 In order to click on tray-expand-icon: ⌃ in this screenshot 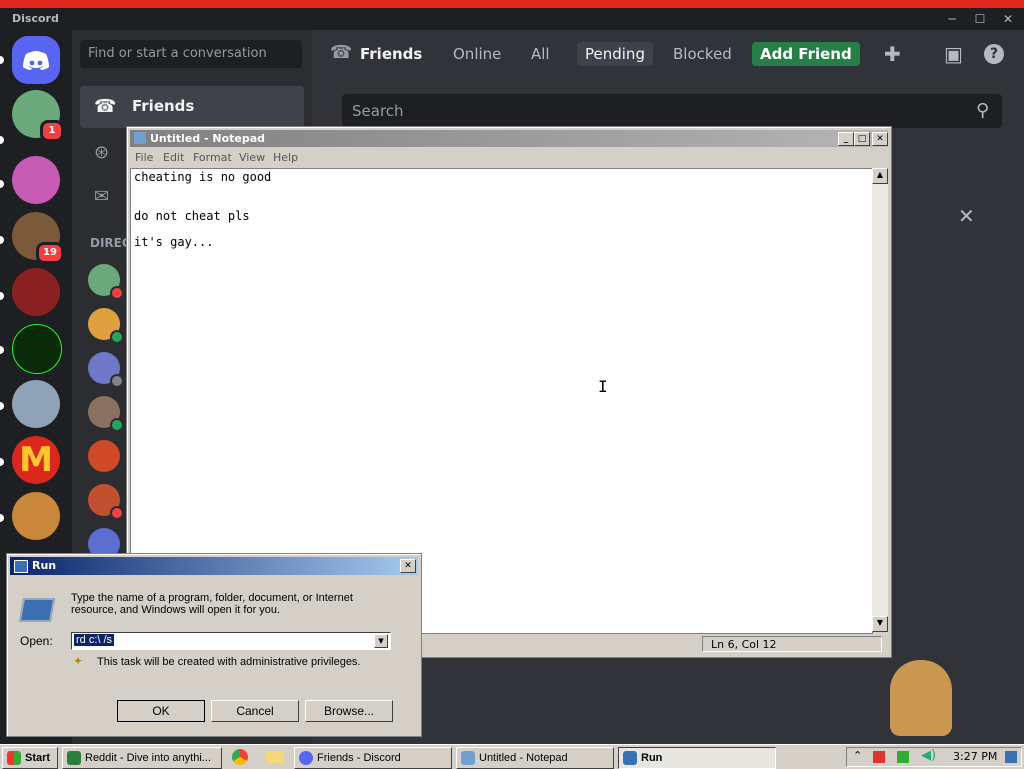, I will do `click(857, 755)`.